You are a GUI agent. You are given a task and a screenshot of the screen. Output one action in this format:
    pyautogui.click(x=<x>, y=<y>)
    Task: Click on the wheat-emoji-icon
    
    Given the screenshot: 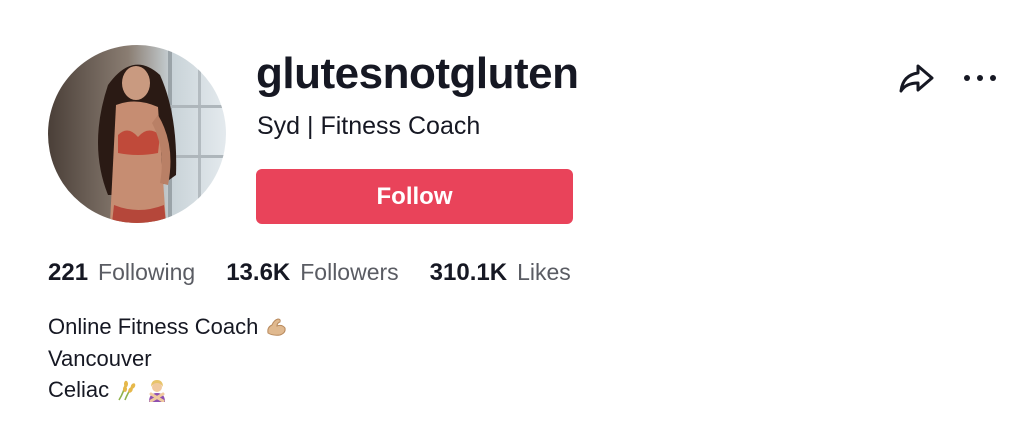 What is the action you would take?
    pyautogui.click(x=127, y=390)
    